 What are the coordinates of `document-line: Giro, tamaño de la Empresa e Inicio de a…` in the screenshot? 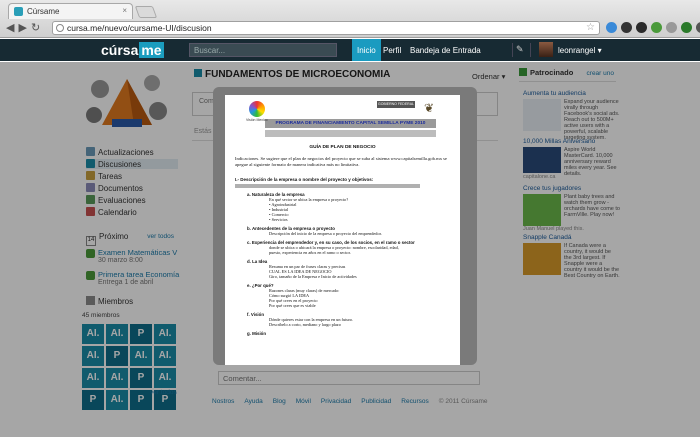 It's located at (313, 276).